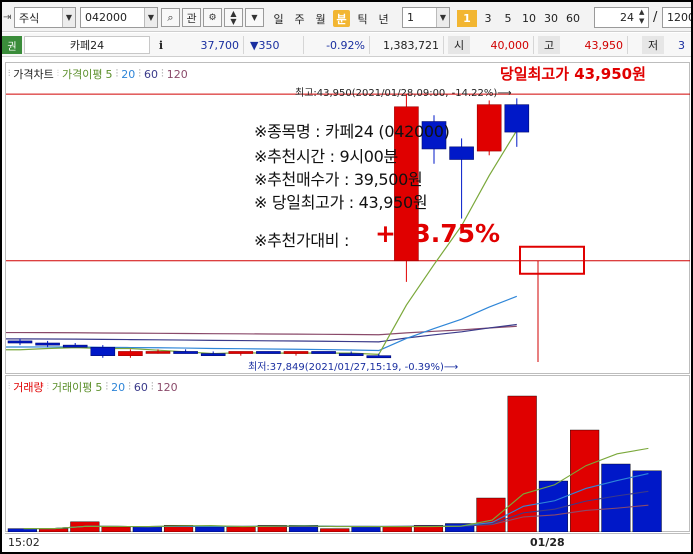  What do you see at coordinates (627, 17) in the screenshot?
I see `count-value: 24` at bounding box center [627, 17].